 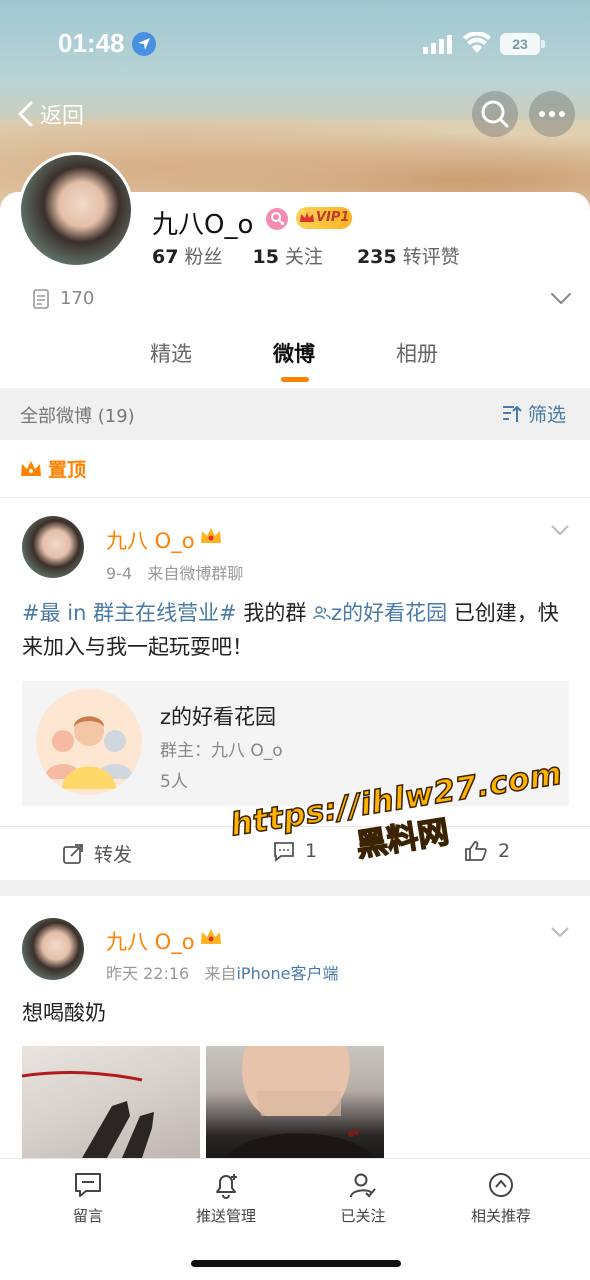 What do you see at coordinates (88, 1198) in the screenshot?
I see `message-button: 留言` at bounding box center [88, 1198].